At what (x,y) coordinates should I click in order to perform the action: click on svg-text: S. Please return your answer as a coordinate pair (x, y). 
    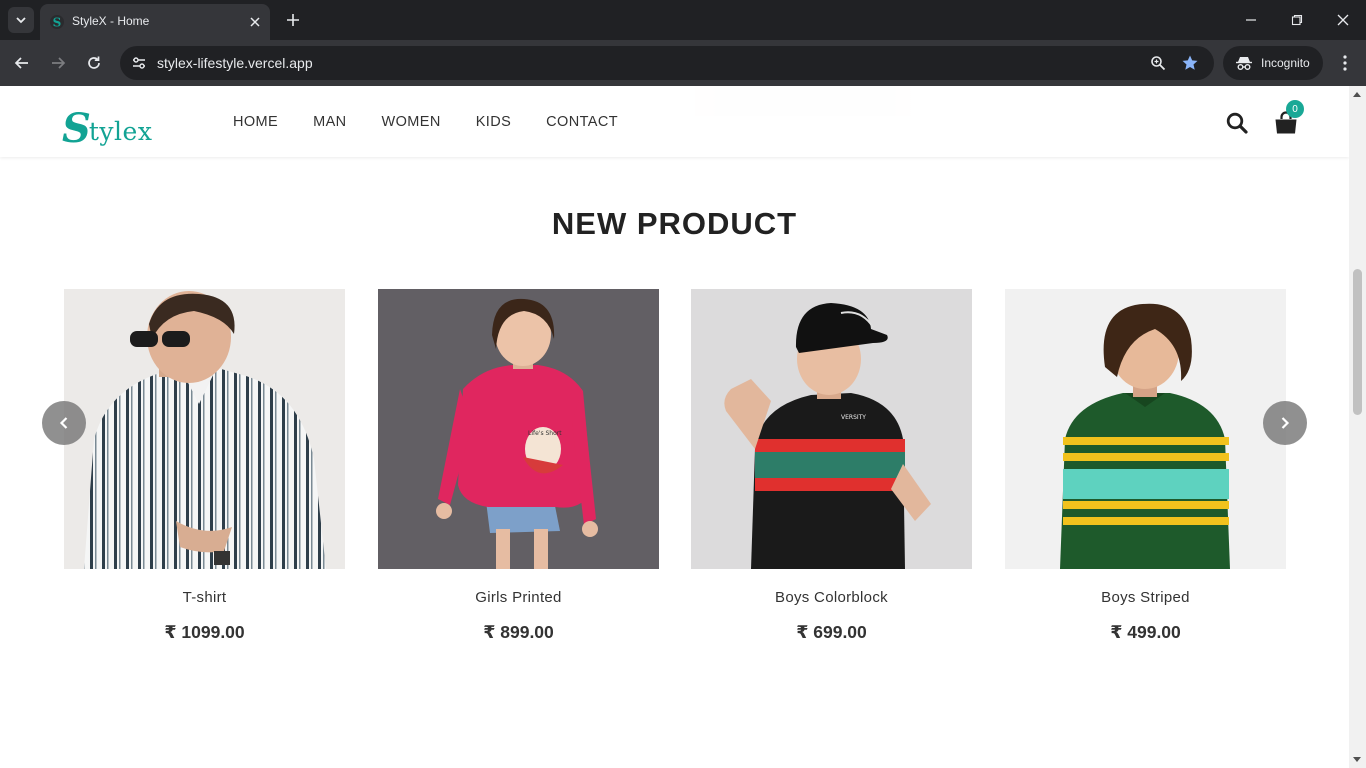
    Looking at the image, I should click on (57, 23).